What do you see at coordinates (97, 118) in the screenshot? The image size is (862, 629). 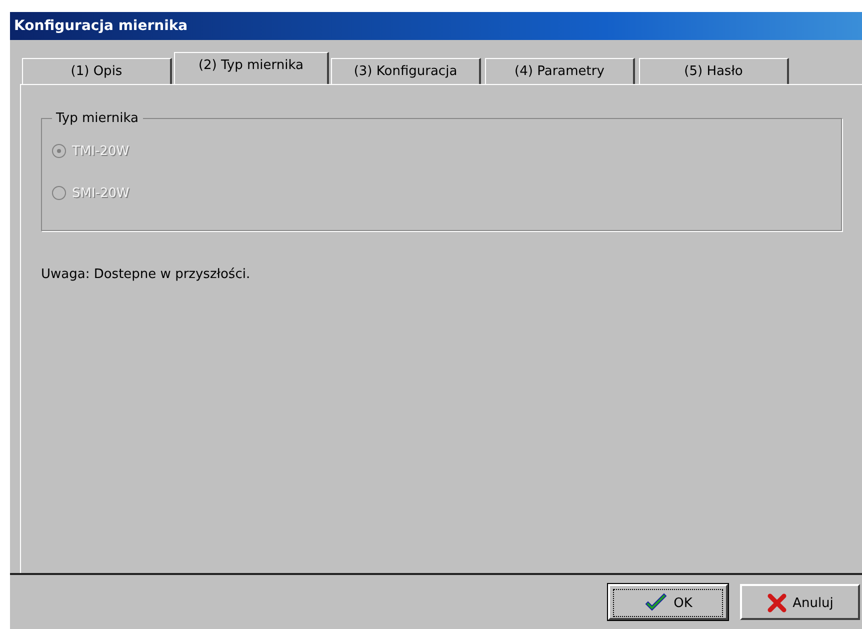 I see `group-title: Typ miernika` at bounding box center [97, 118].